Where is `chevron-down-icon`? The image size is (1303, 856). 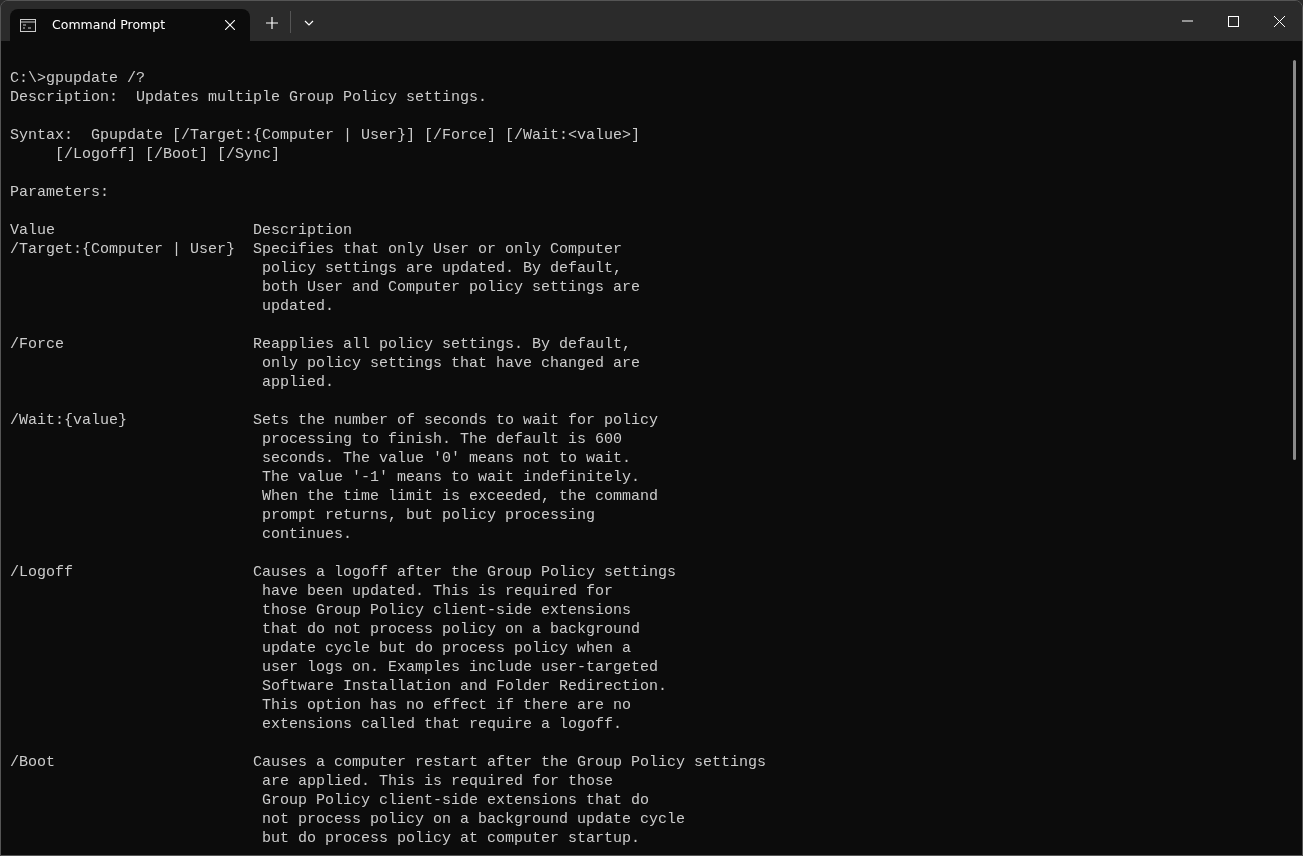 chevron-down-icon is located at coordinates (309, 23).